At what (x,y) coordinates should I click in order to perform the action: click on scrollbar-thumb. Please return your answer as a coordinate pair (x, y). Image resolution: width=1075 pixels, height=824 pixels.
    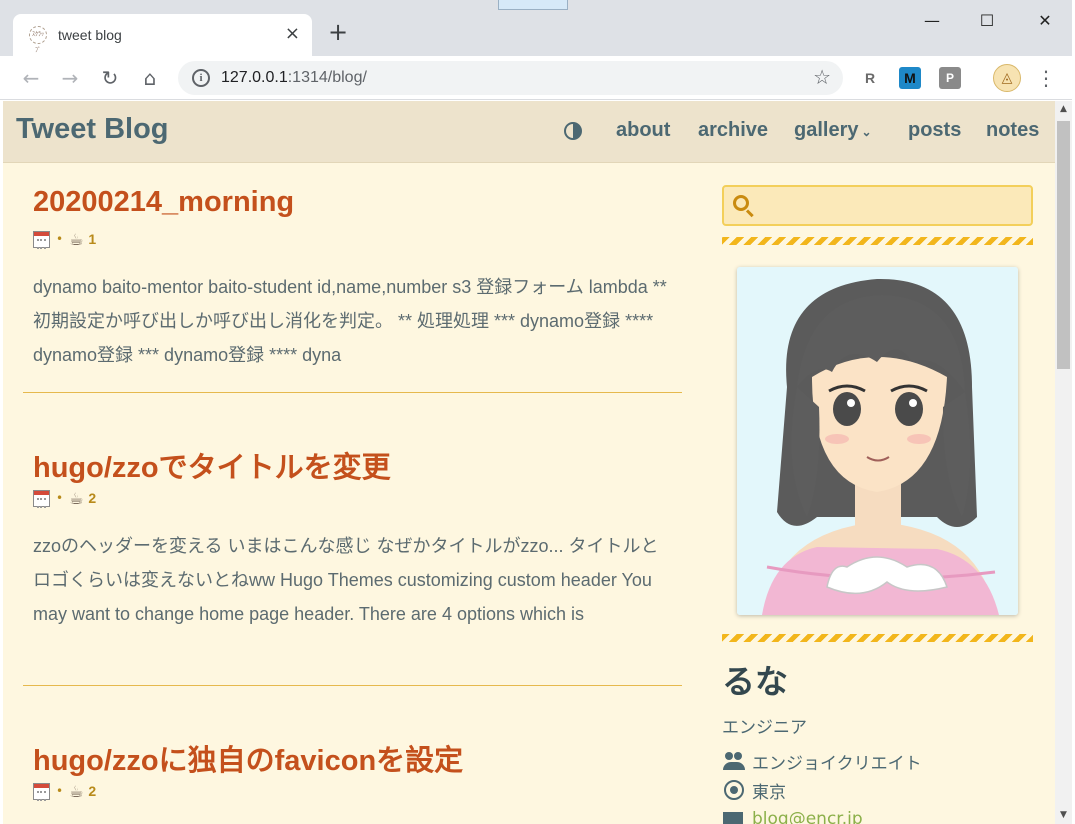
    Looking at the image, I should click on (1063, 245).